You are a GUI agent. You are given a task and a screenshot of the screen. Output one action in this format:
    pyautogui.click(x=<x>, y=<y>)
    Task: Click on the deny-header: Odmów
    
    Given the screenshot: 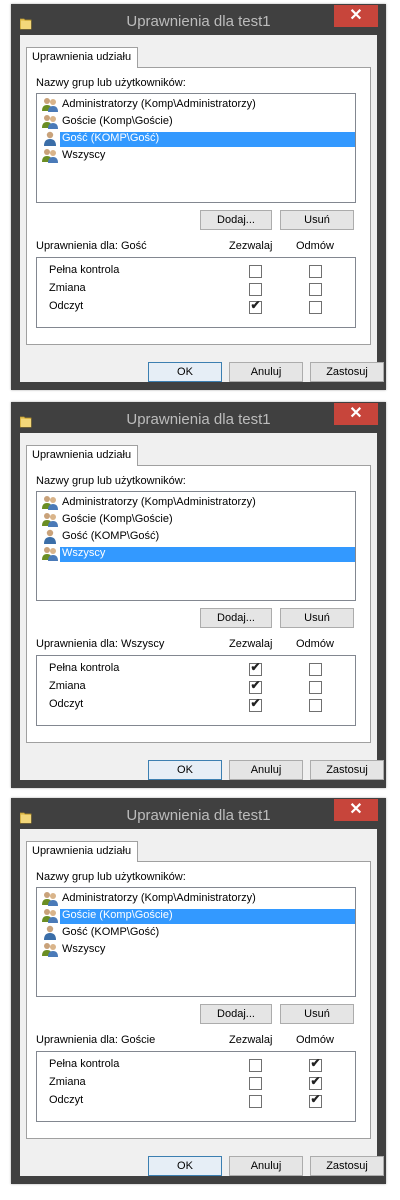 What is the action you would take?
    pyautogui.click(x=315, y=644)
    